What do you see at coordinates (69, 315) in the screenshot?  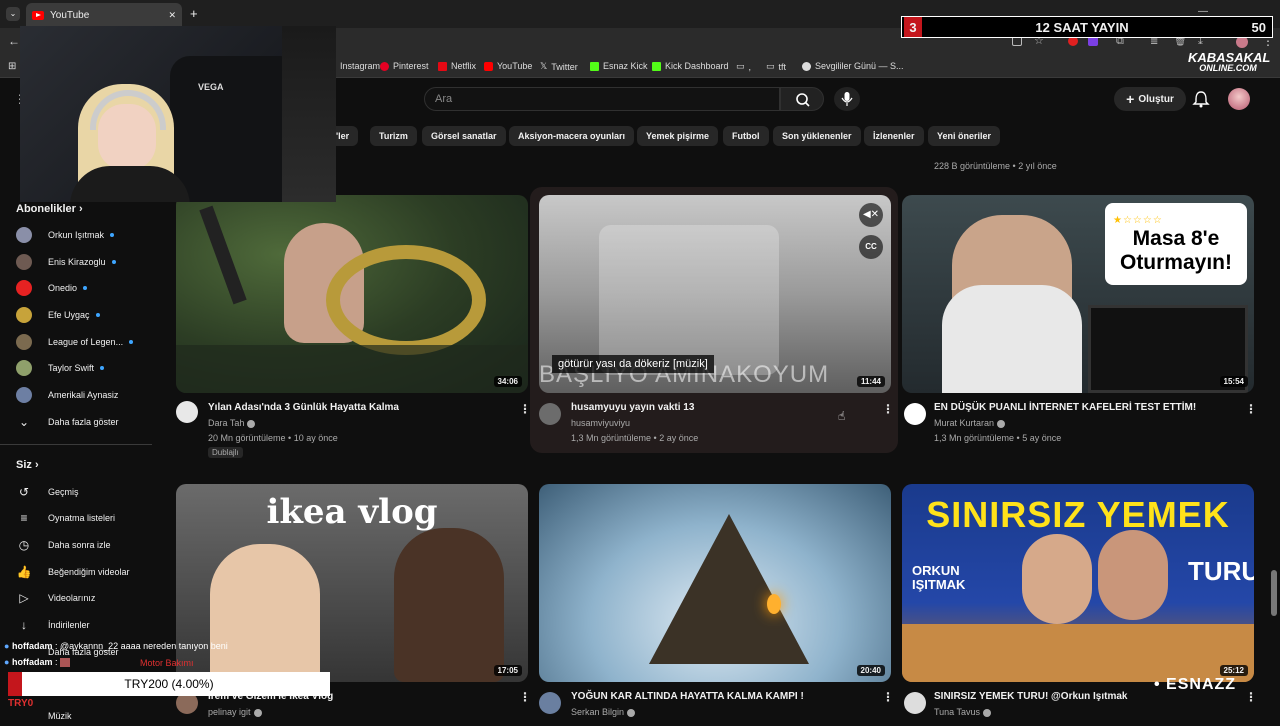 I see `sidebar-item-label: Efe Uygaç` at bounding box center [69, 315].